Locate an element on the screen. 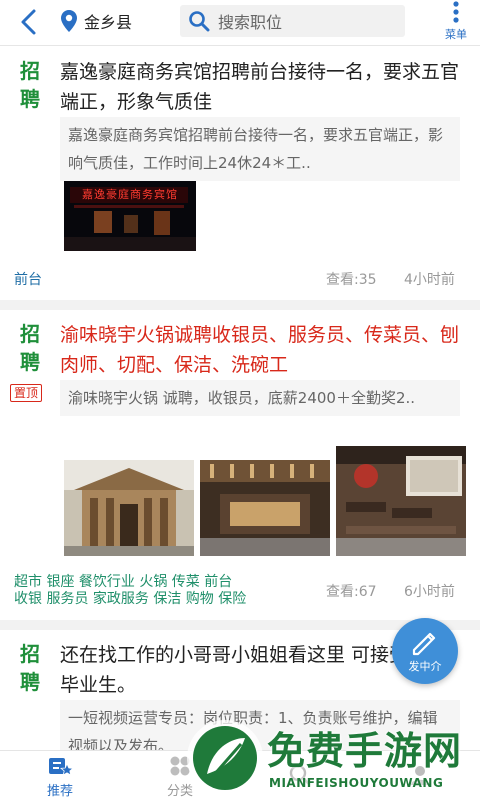  restaurant-interior-image is located at coordinates (265, 508).